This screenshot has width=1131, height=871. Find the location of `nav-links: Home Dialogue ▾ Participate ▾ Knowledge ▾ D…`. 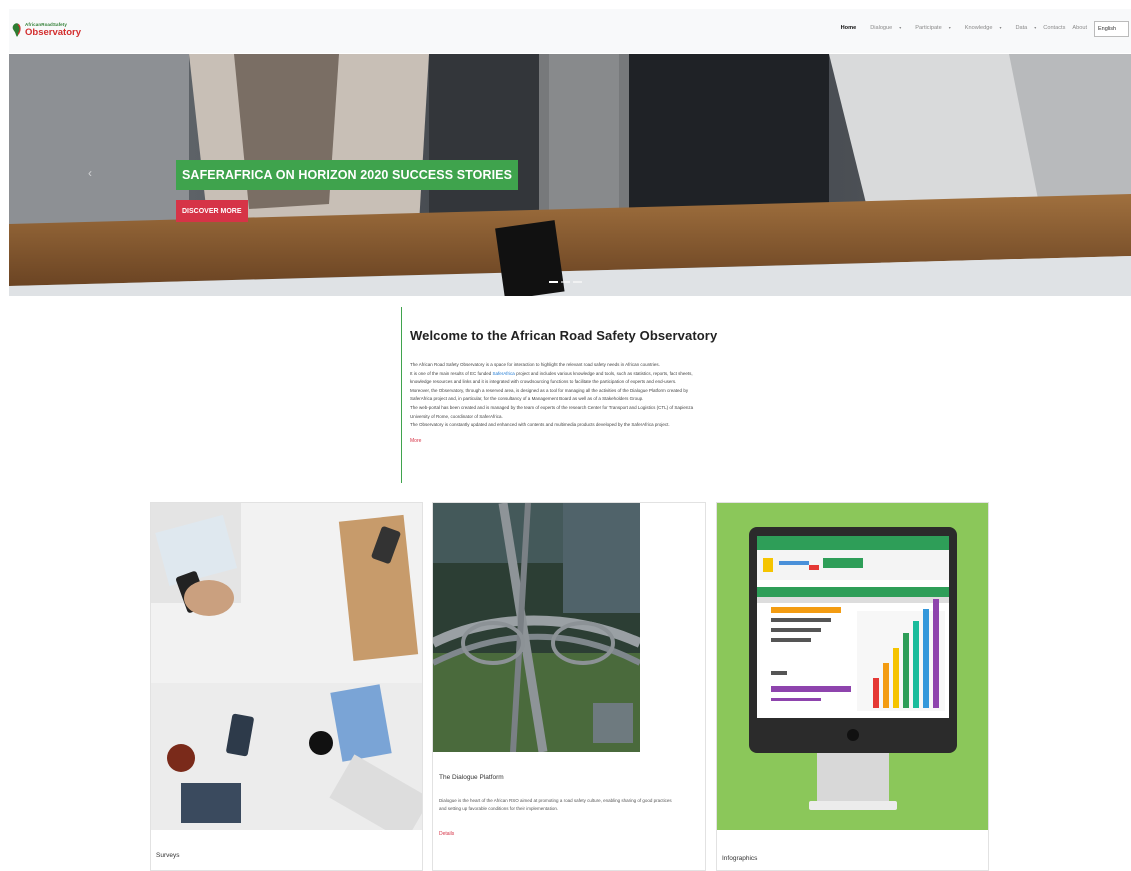

nav-links: Home Dialogue ▾ Participate ▾ Knowledge ▾ D… is located at coordinates (960, 28).